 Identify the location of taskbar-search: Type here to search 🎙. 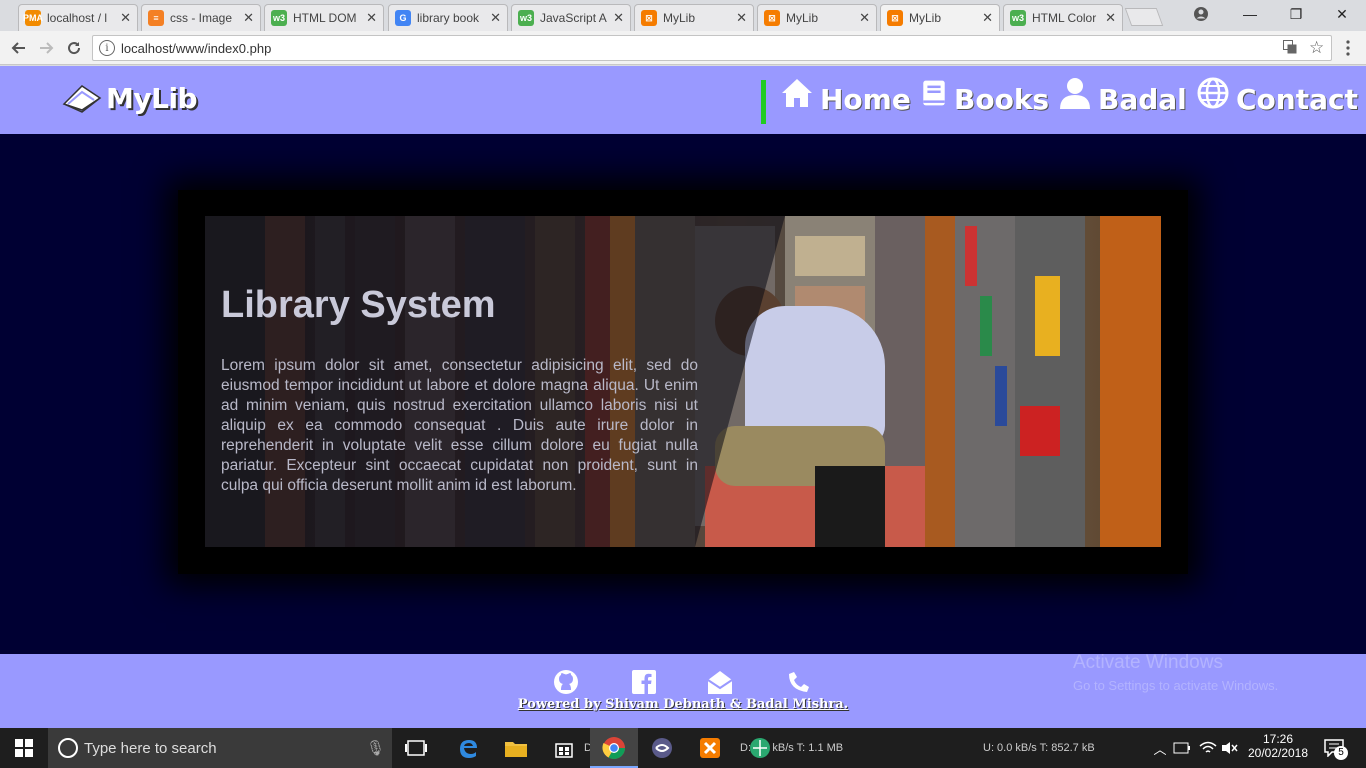
(220, 748).